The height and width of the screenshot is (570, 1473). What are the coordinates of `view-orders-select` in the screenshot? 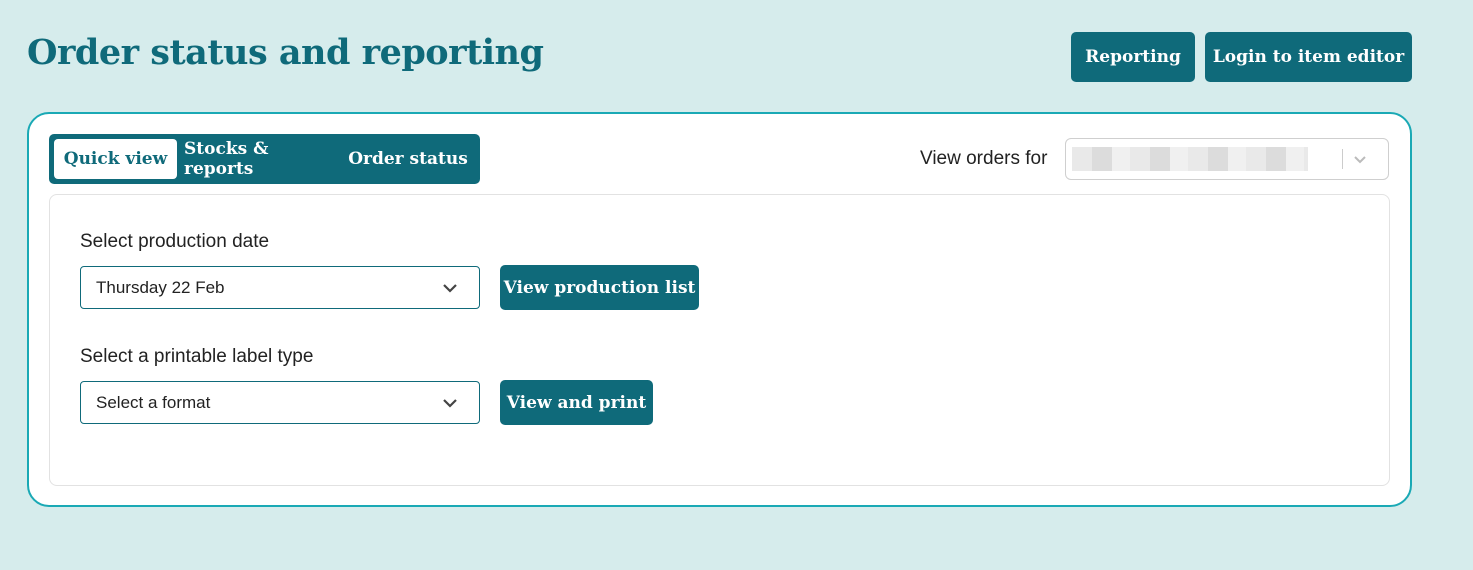 It's located at (1227, 159).